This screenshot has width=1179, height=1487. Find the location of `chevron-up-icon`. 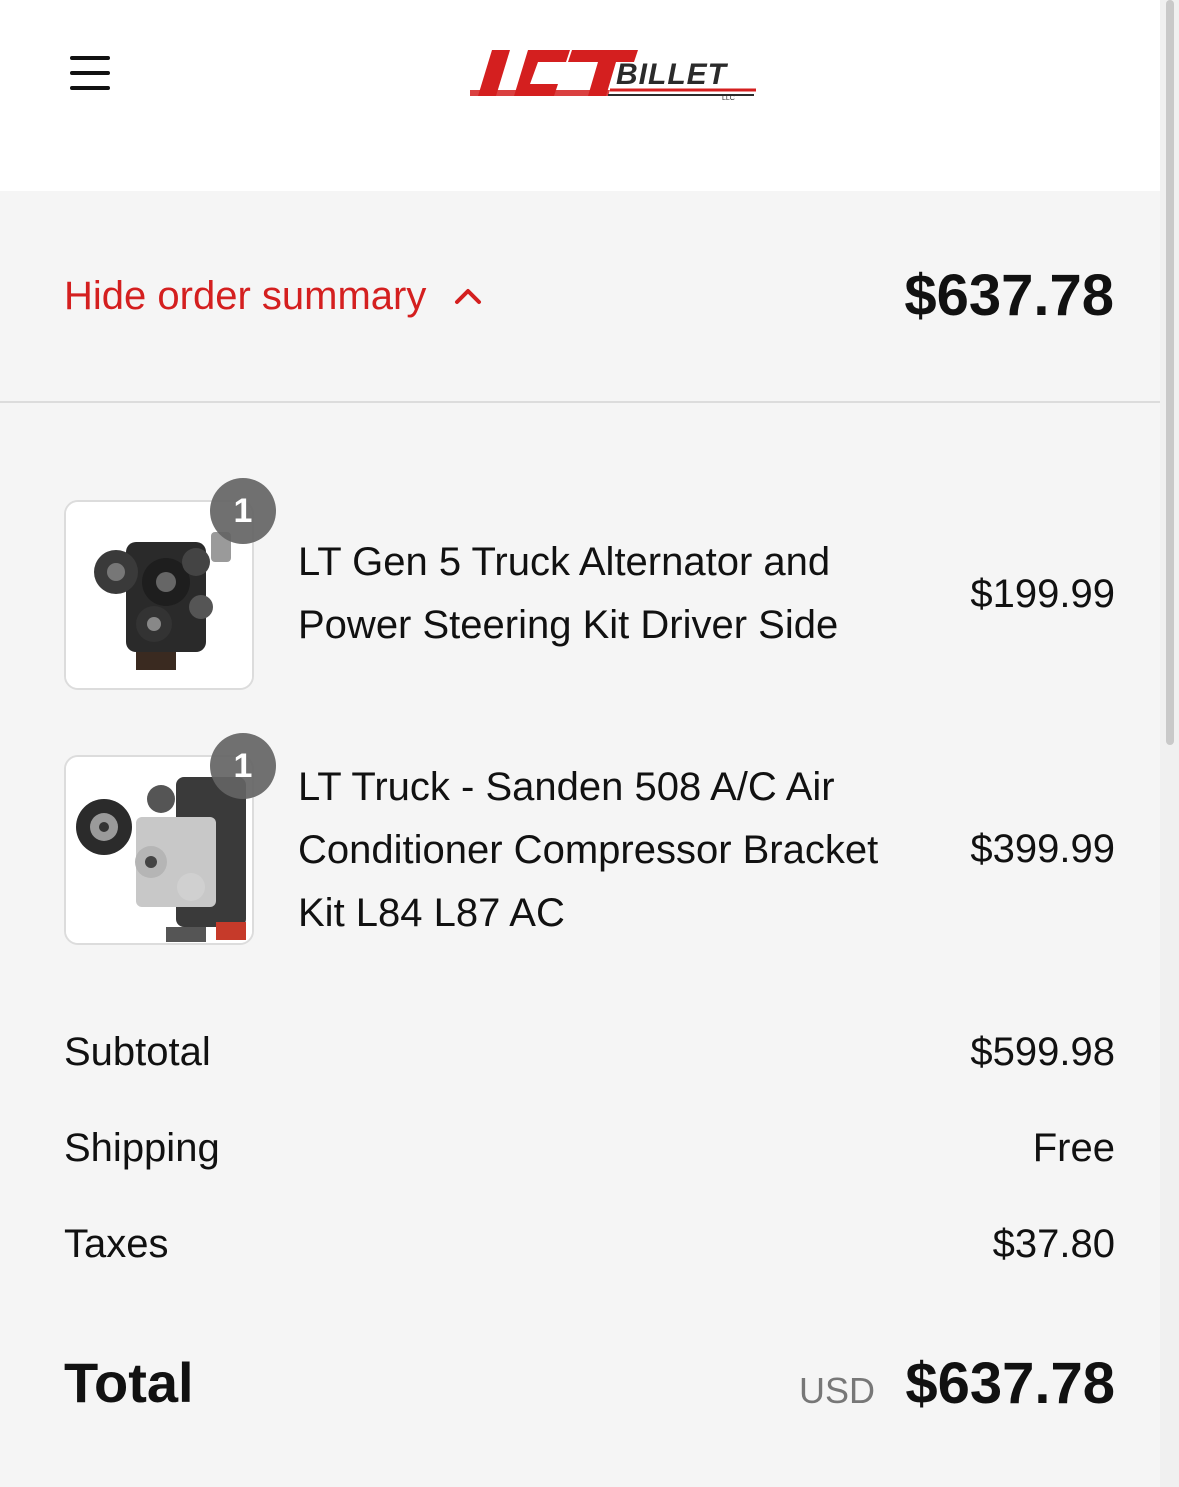

chevron-up-icon is located at coordinates (468, 296).